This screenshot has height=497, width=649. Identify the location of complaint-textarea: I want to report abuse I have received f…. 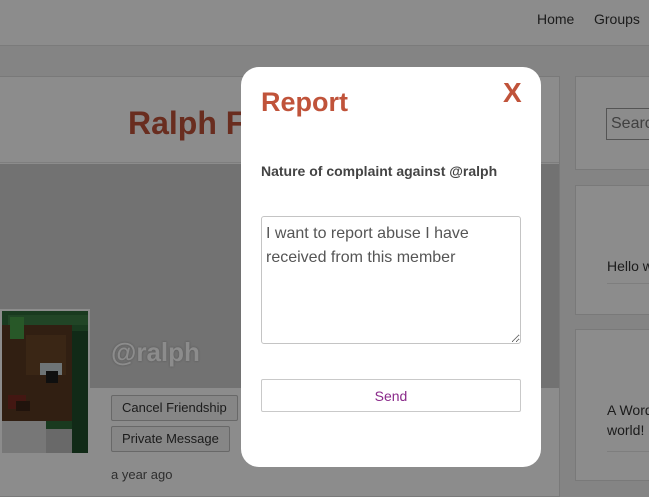
(391, 280).